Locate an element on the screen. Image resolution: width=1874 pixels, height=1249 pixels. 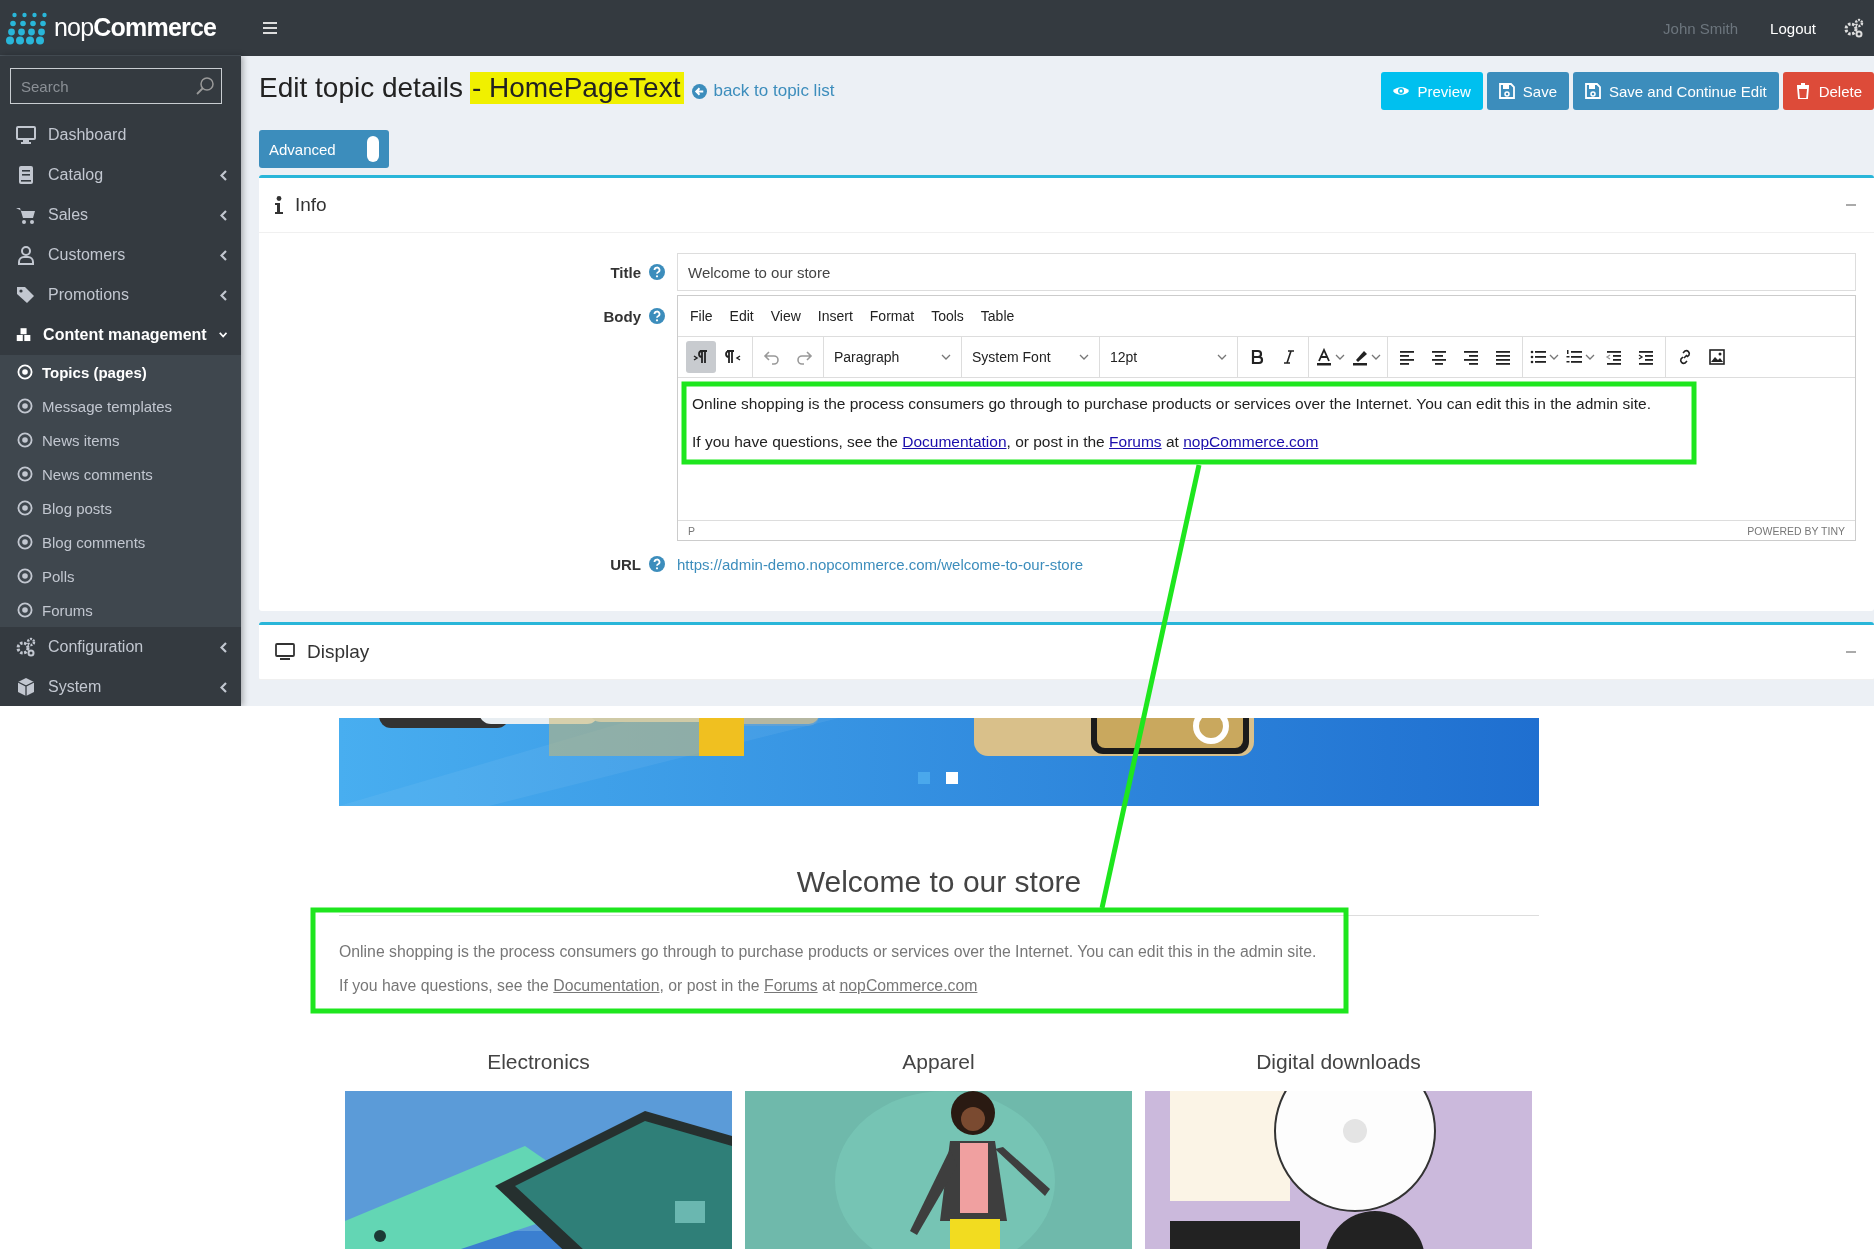
editor-menu-item: Format is located at coordinates (892, 316).